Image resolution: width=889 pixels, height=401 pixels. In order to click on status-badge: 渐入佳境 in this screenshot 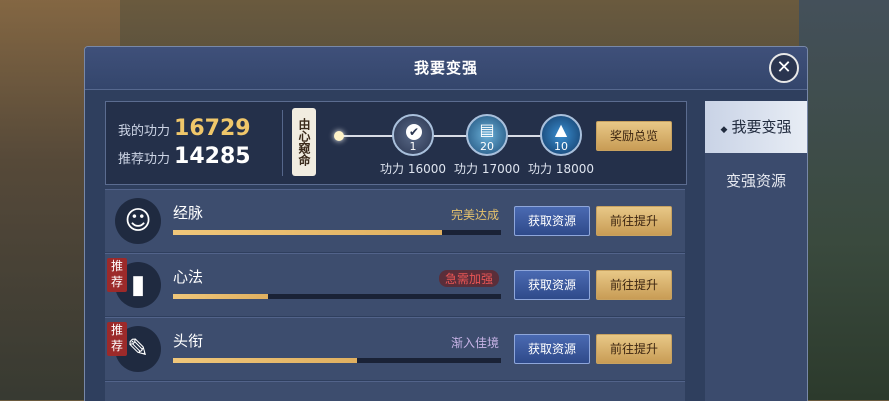, I will do `click(474, 343)`.